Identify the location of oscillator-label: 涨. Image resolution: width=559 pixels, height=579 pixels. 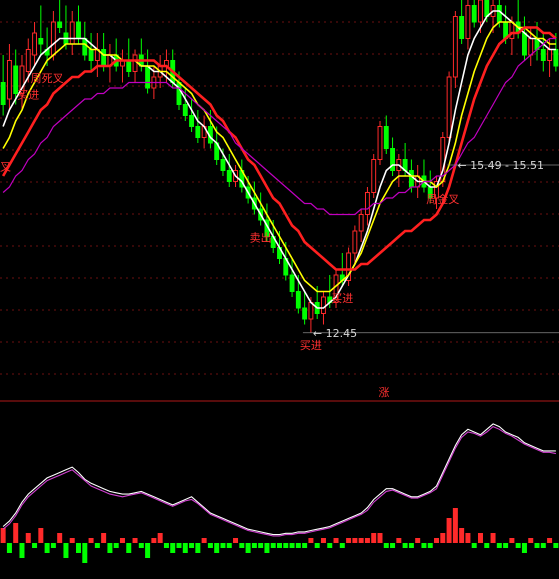
(384, 392).